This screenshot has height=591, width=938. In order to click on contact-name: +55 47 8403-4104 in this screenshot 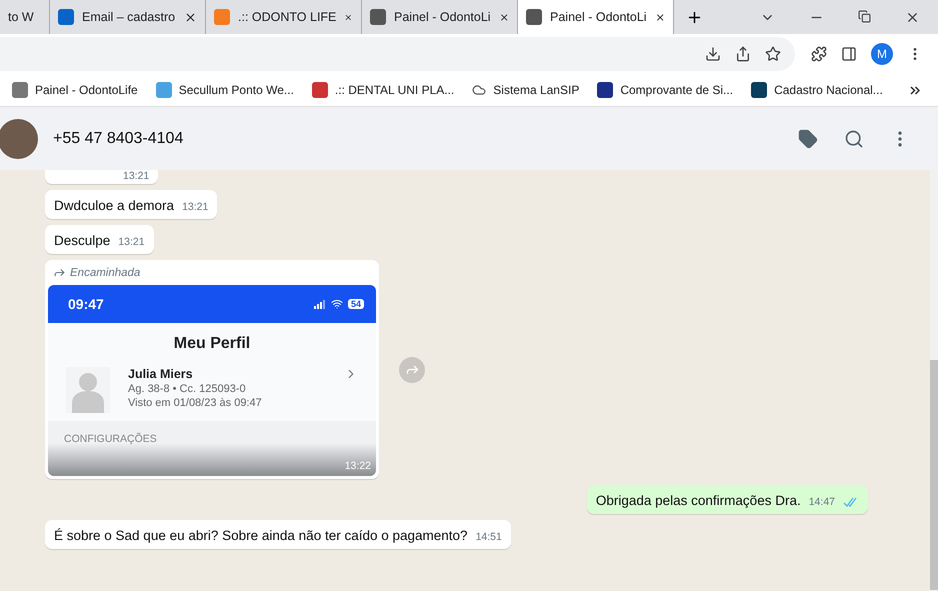, I will do `click(118, 139)`.